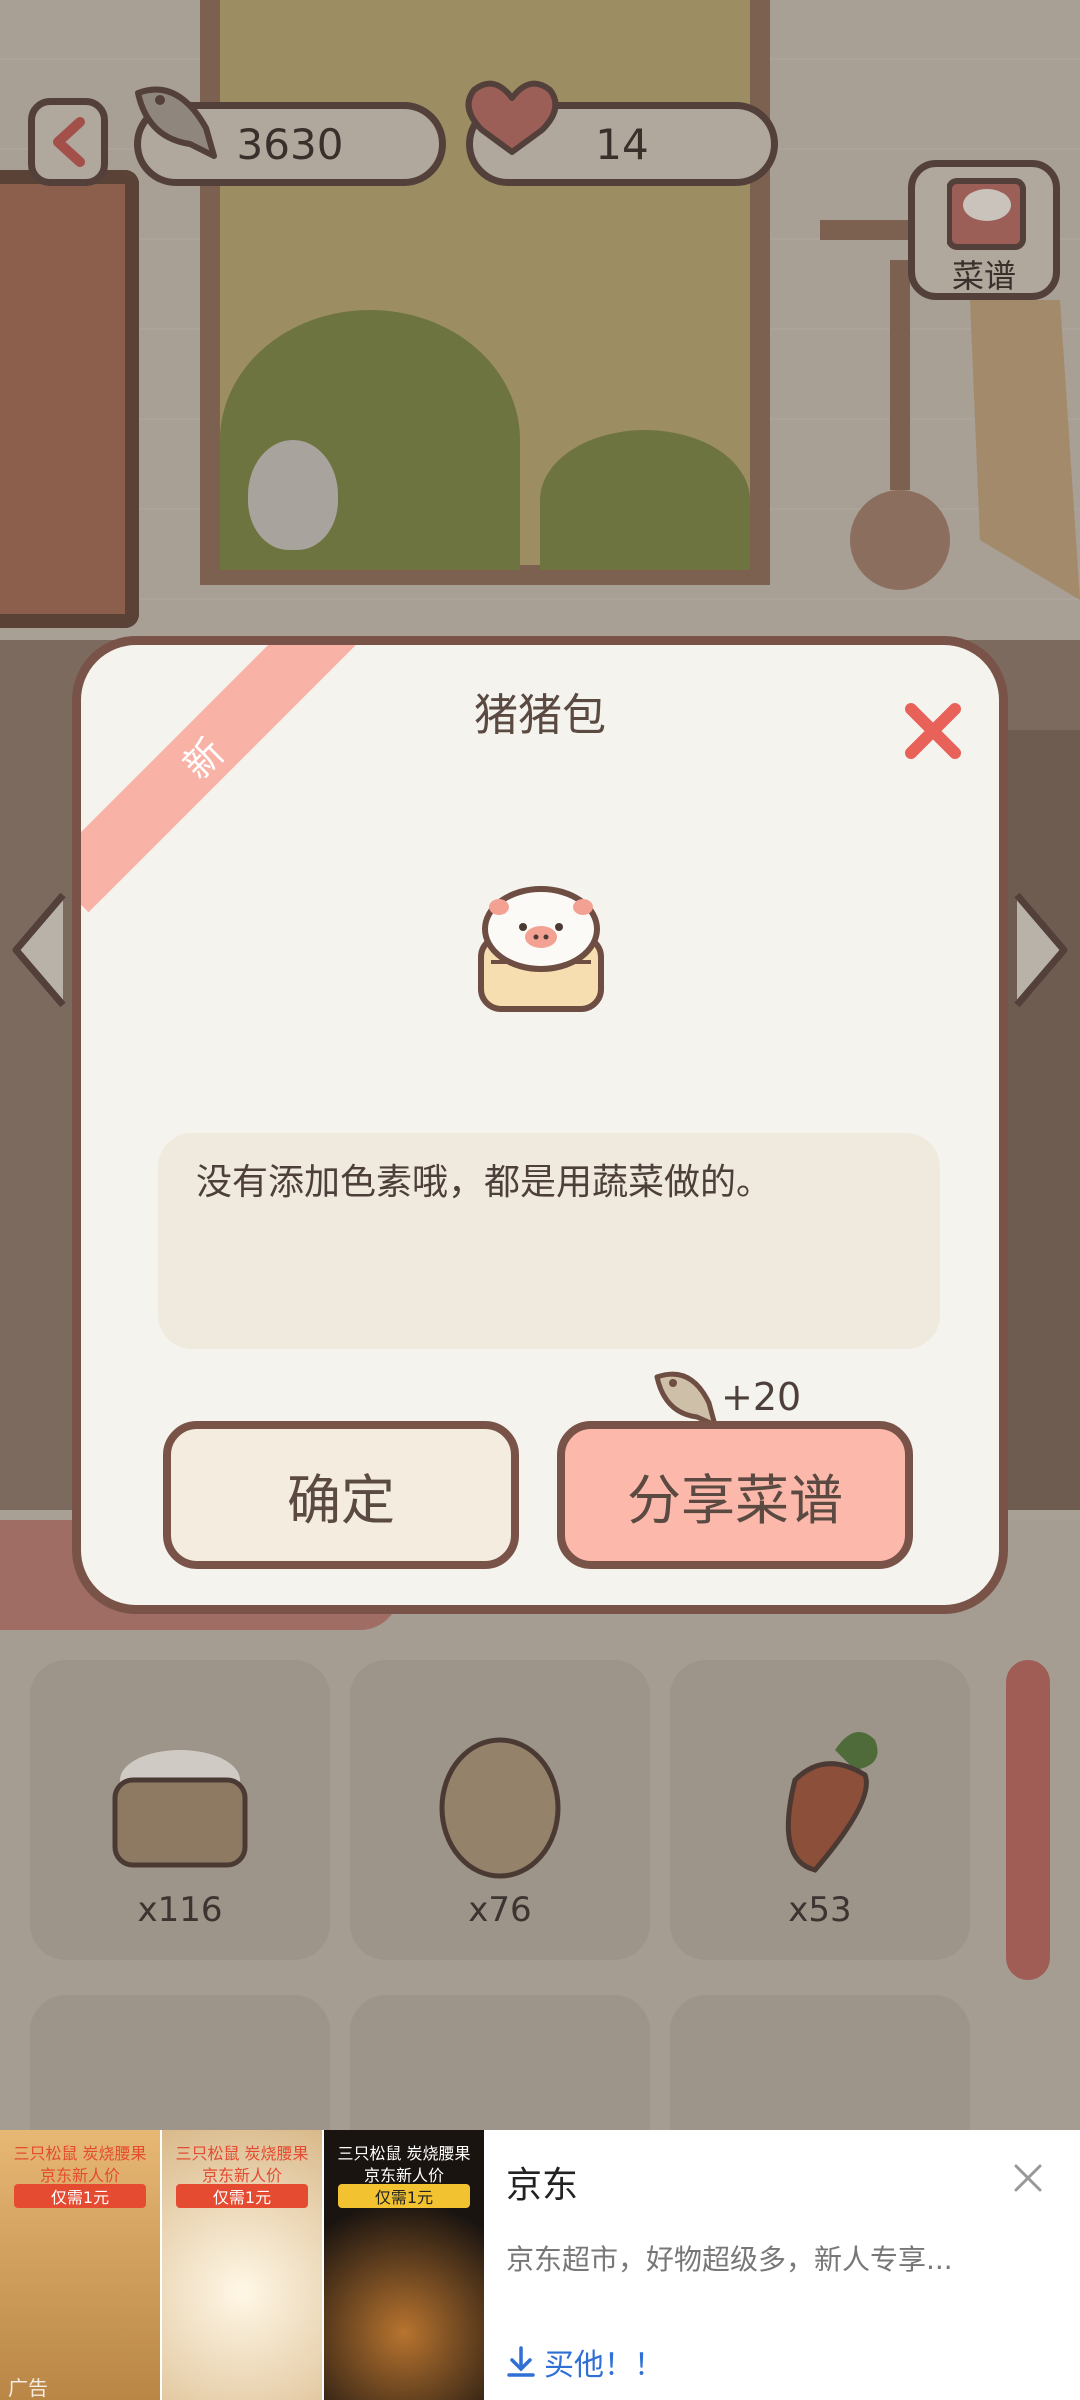 Image resolution: width=1080 pixels, height=2400 pixels. Describe the element at coordinates (820, 1910) in the screenshot. I see `inventory-count: x53` at that location.